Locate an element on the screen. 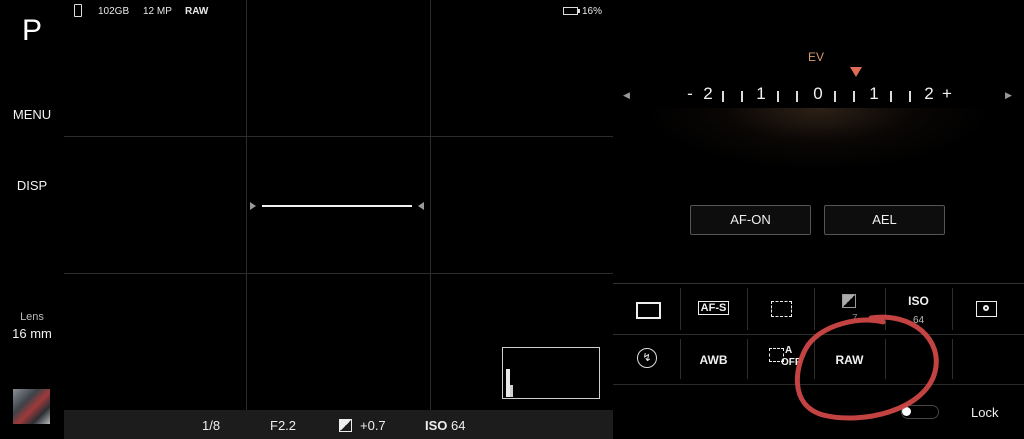 This screenshot has height=439, width=1024. face-af-off: OFF is located at coordinates (791, 362).